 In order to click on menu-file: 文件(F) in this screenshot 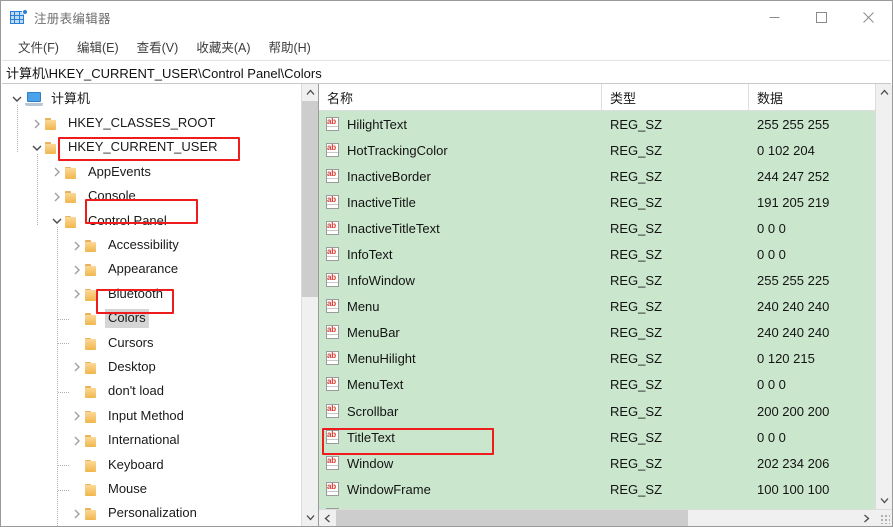, I will do `click(38, 46)`.